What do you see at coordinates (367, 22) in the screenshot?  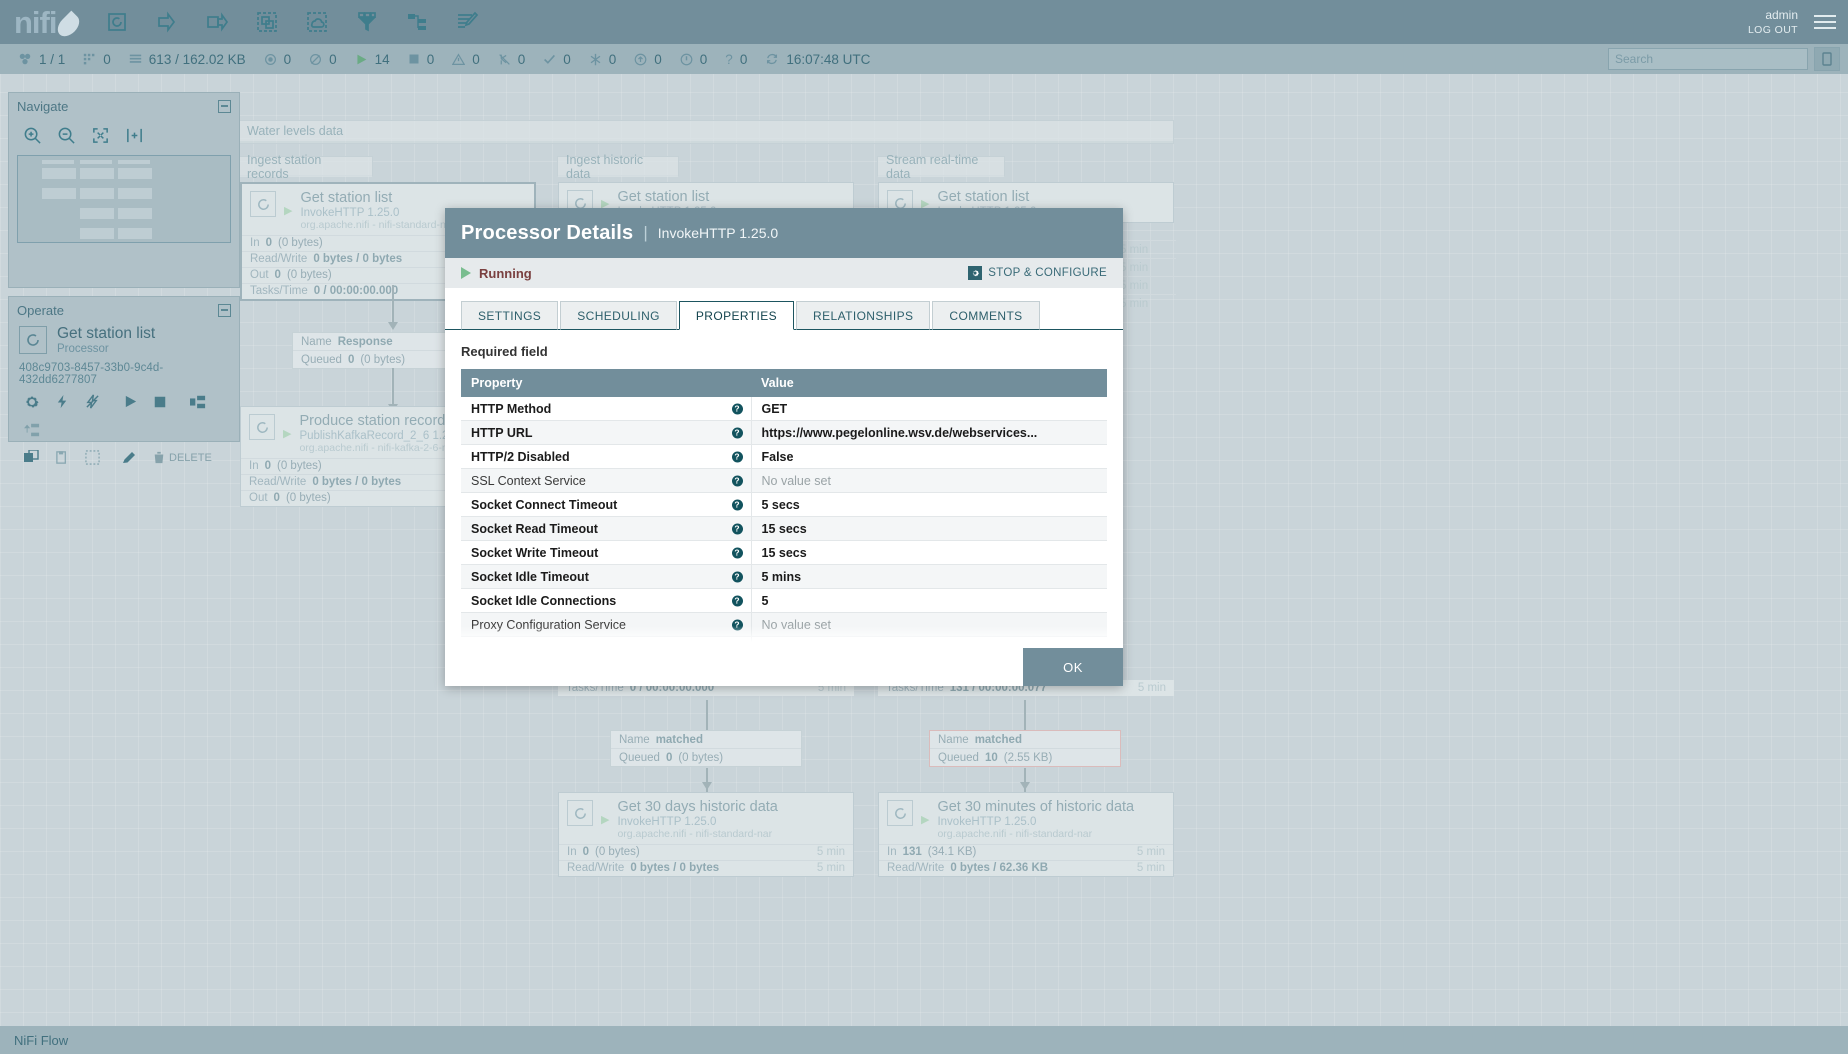 I see `funnel-icon` at bounding box center [367, 22].